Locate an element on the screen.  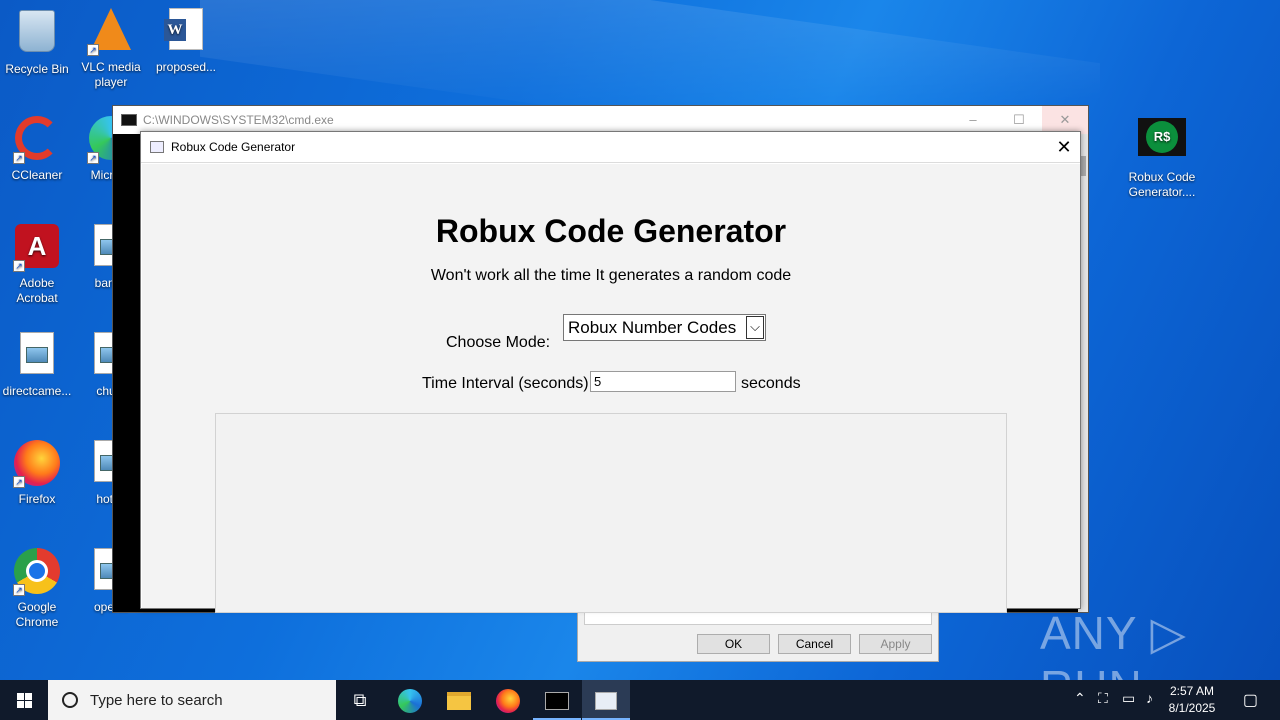
chevron-down-icon: ⌵ is located at coordinates (755, 327).